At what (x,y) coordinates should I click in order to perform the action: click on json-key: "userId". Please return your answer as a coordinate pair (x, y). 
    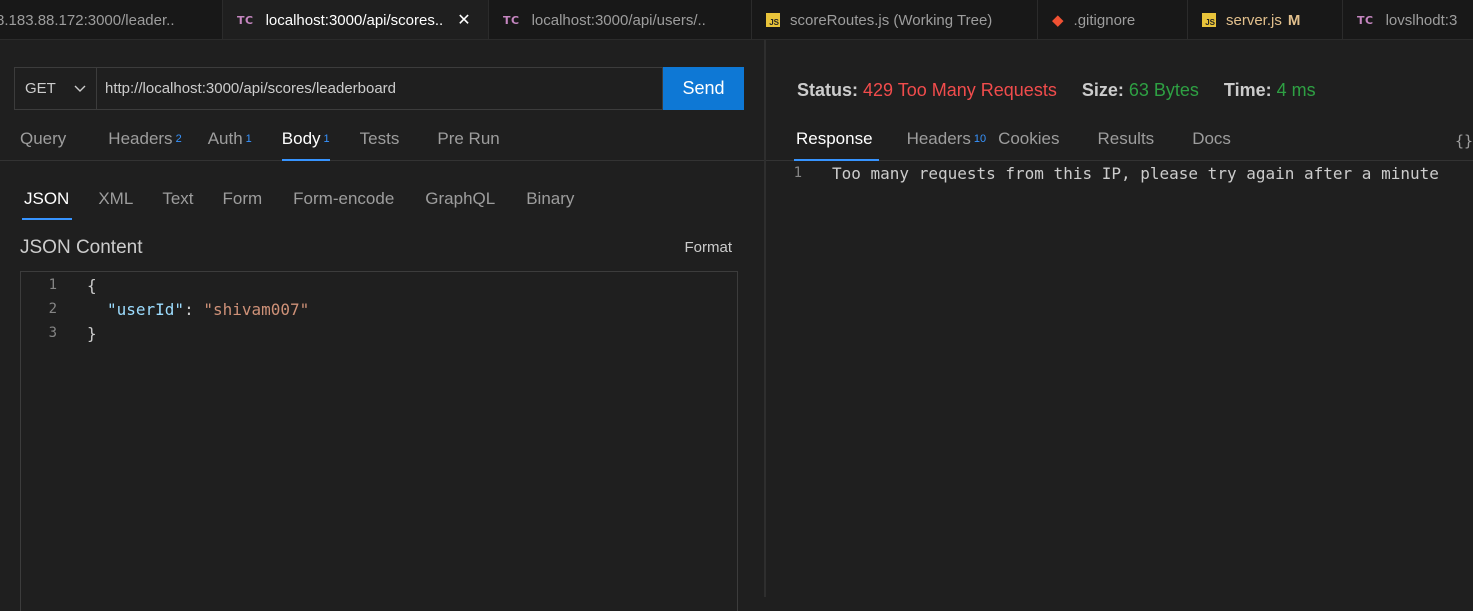
    Looking at the image, I should click on (146, 309).